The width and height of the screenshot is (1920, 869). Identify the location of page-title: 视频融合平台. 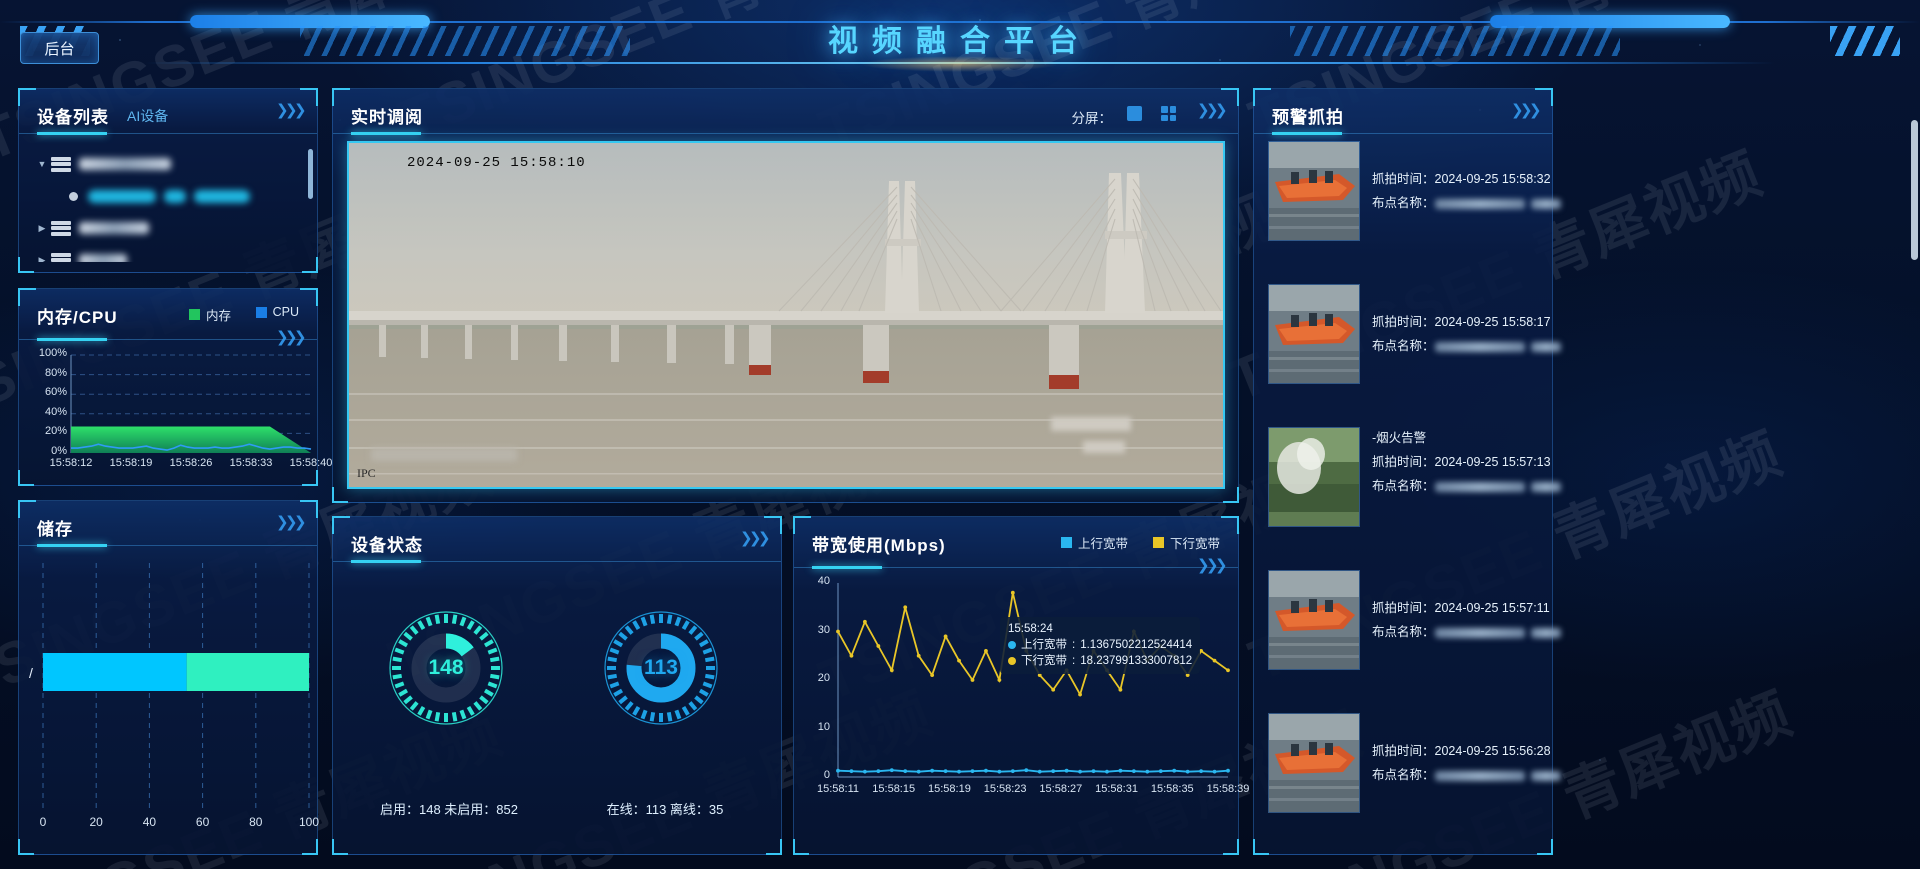
(960, 41).